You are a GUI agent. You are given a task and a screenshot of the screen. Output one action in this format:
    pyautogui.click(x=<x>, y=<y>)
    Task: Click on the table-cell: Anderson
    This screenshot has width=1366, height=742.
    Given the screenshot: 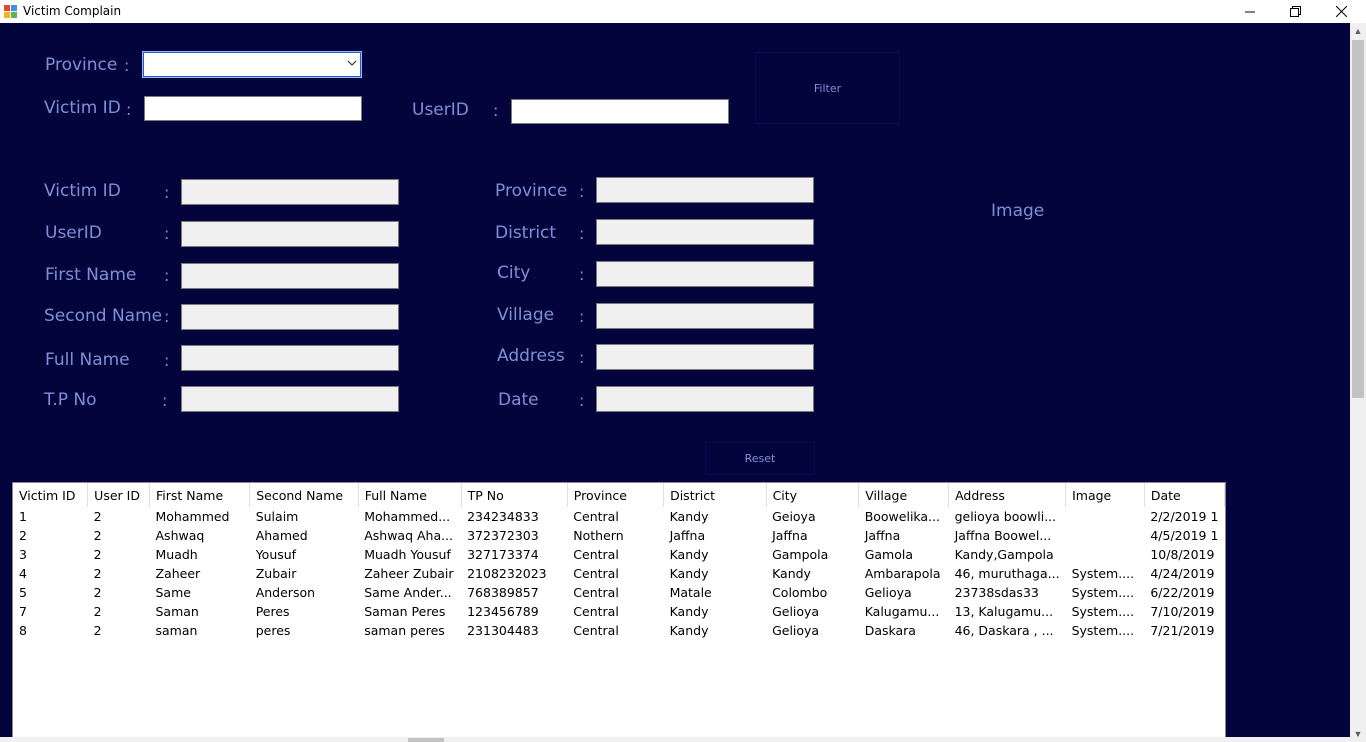 What is the action you would take?
    pyautogui.click(x=304, y=592)
    